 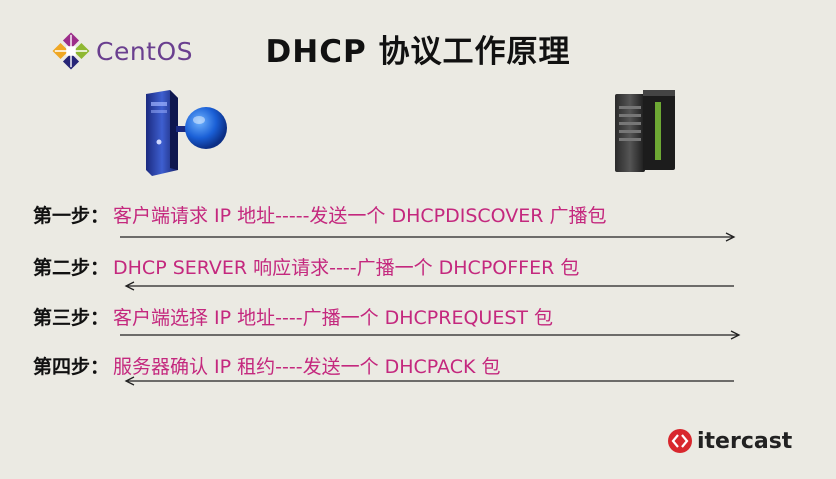 I want to click on itercast-logo: itercast, so click(x=729, y=441).